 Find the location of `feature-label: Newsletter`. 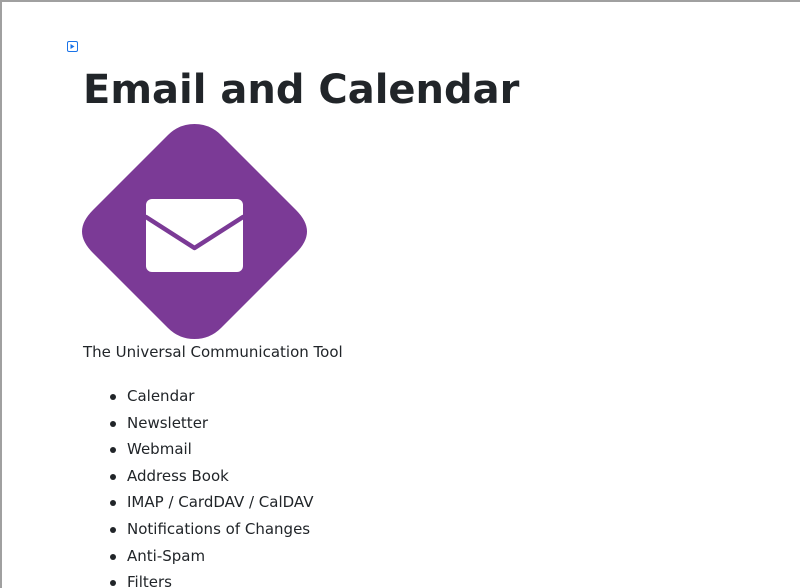

feature-label: Newsletter is located at coordinates (168, 422).